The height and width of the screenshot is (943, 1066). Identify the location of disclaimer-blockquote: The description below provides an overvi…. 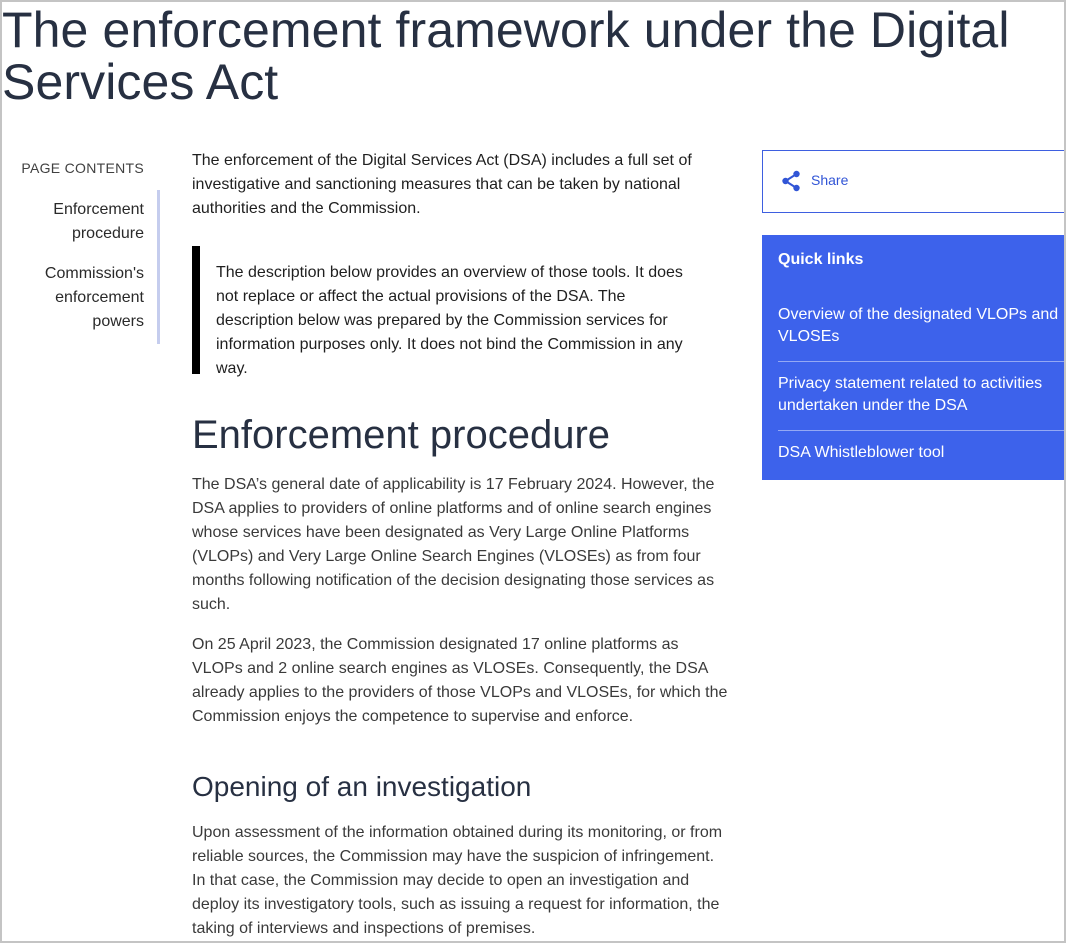
(452, 311).